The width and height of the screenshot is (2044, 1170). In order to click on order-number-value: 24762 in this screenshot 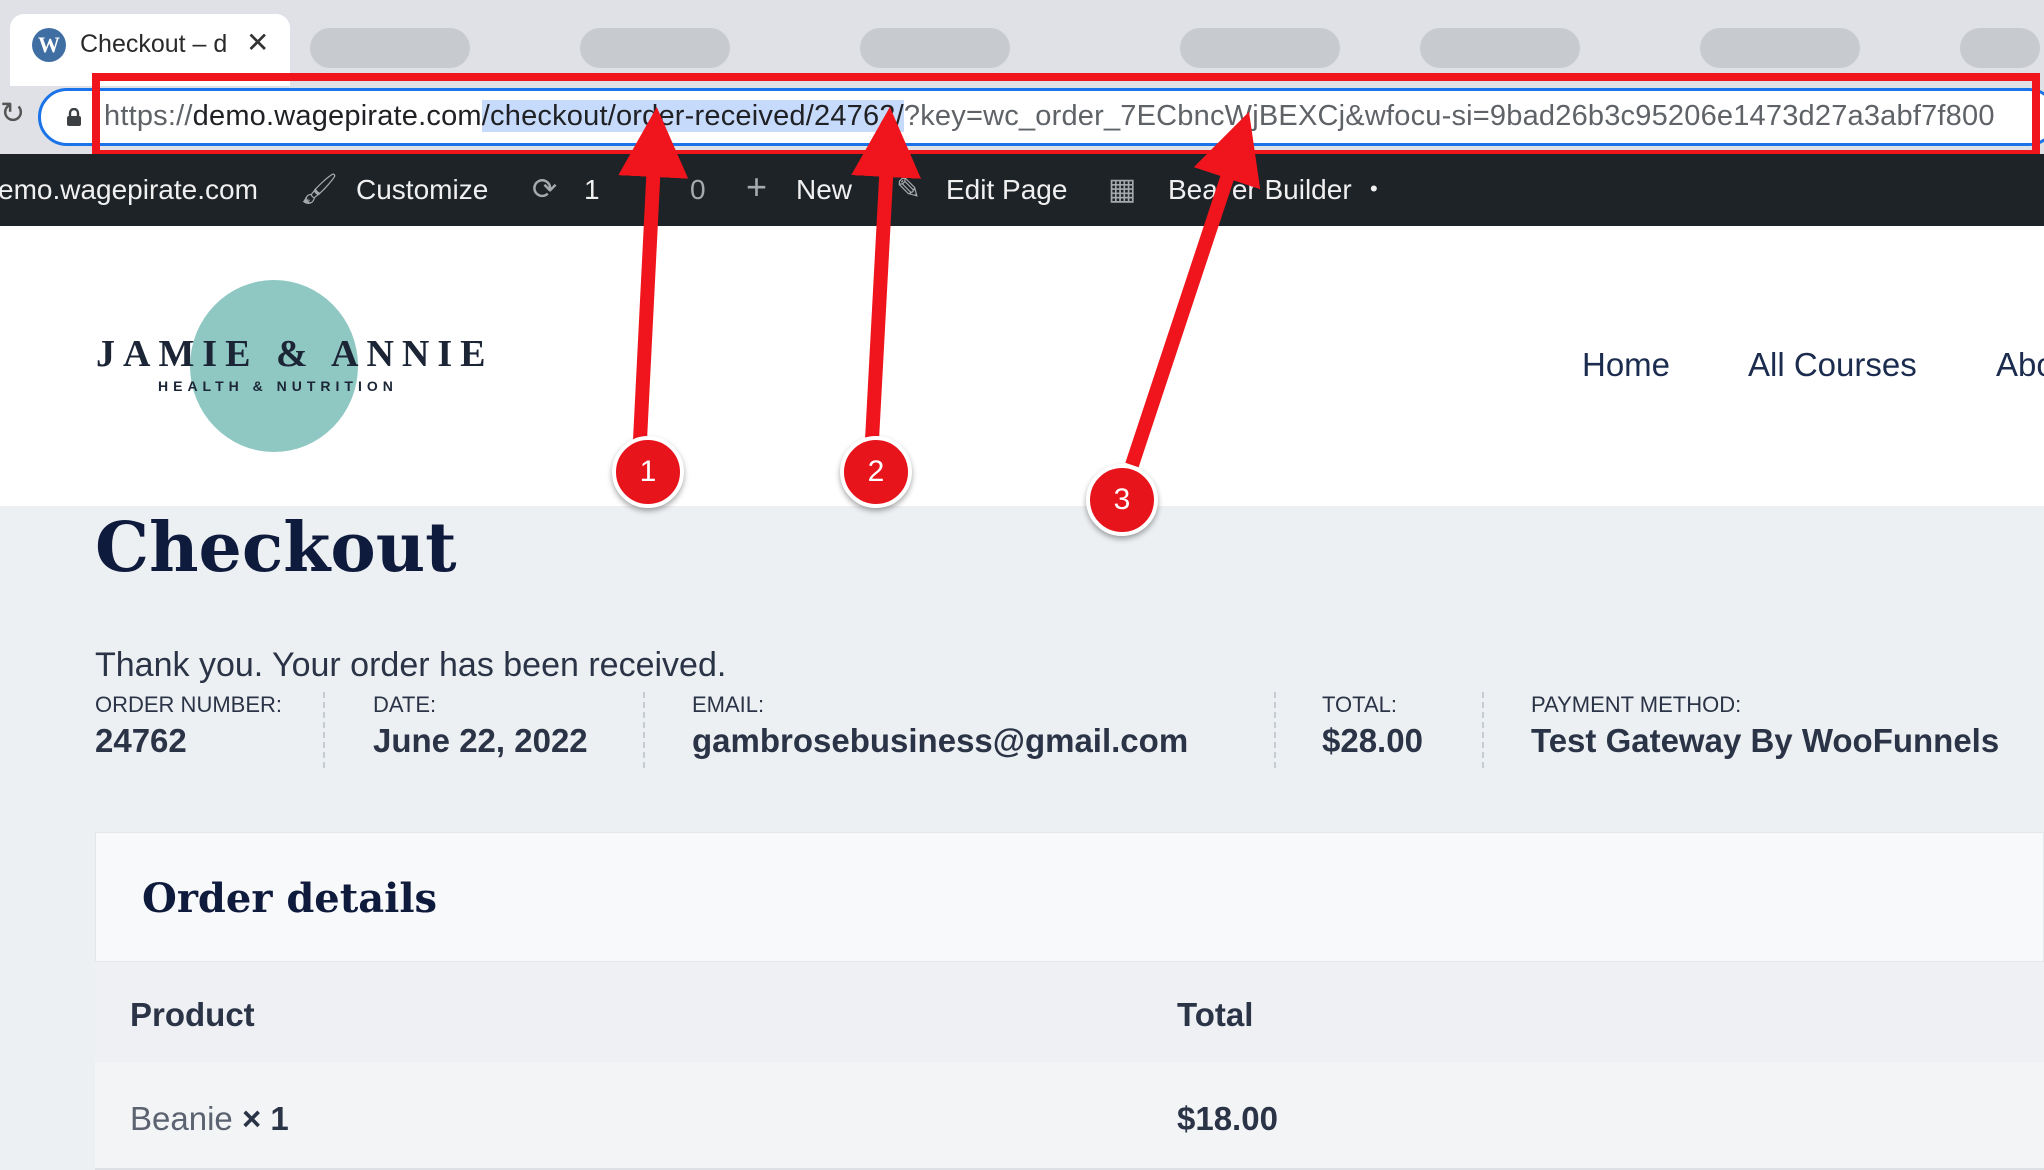, I will do `click(141, 740)`.